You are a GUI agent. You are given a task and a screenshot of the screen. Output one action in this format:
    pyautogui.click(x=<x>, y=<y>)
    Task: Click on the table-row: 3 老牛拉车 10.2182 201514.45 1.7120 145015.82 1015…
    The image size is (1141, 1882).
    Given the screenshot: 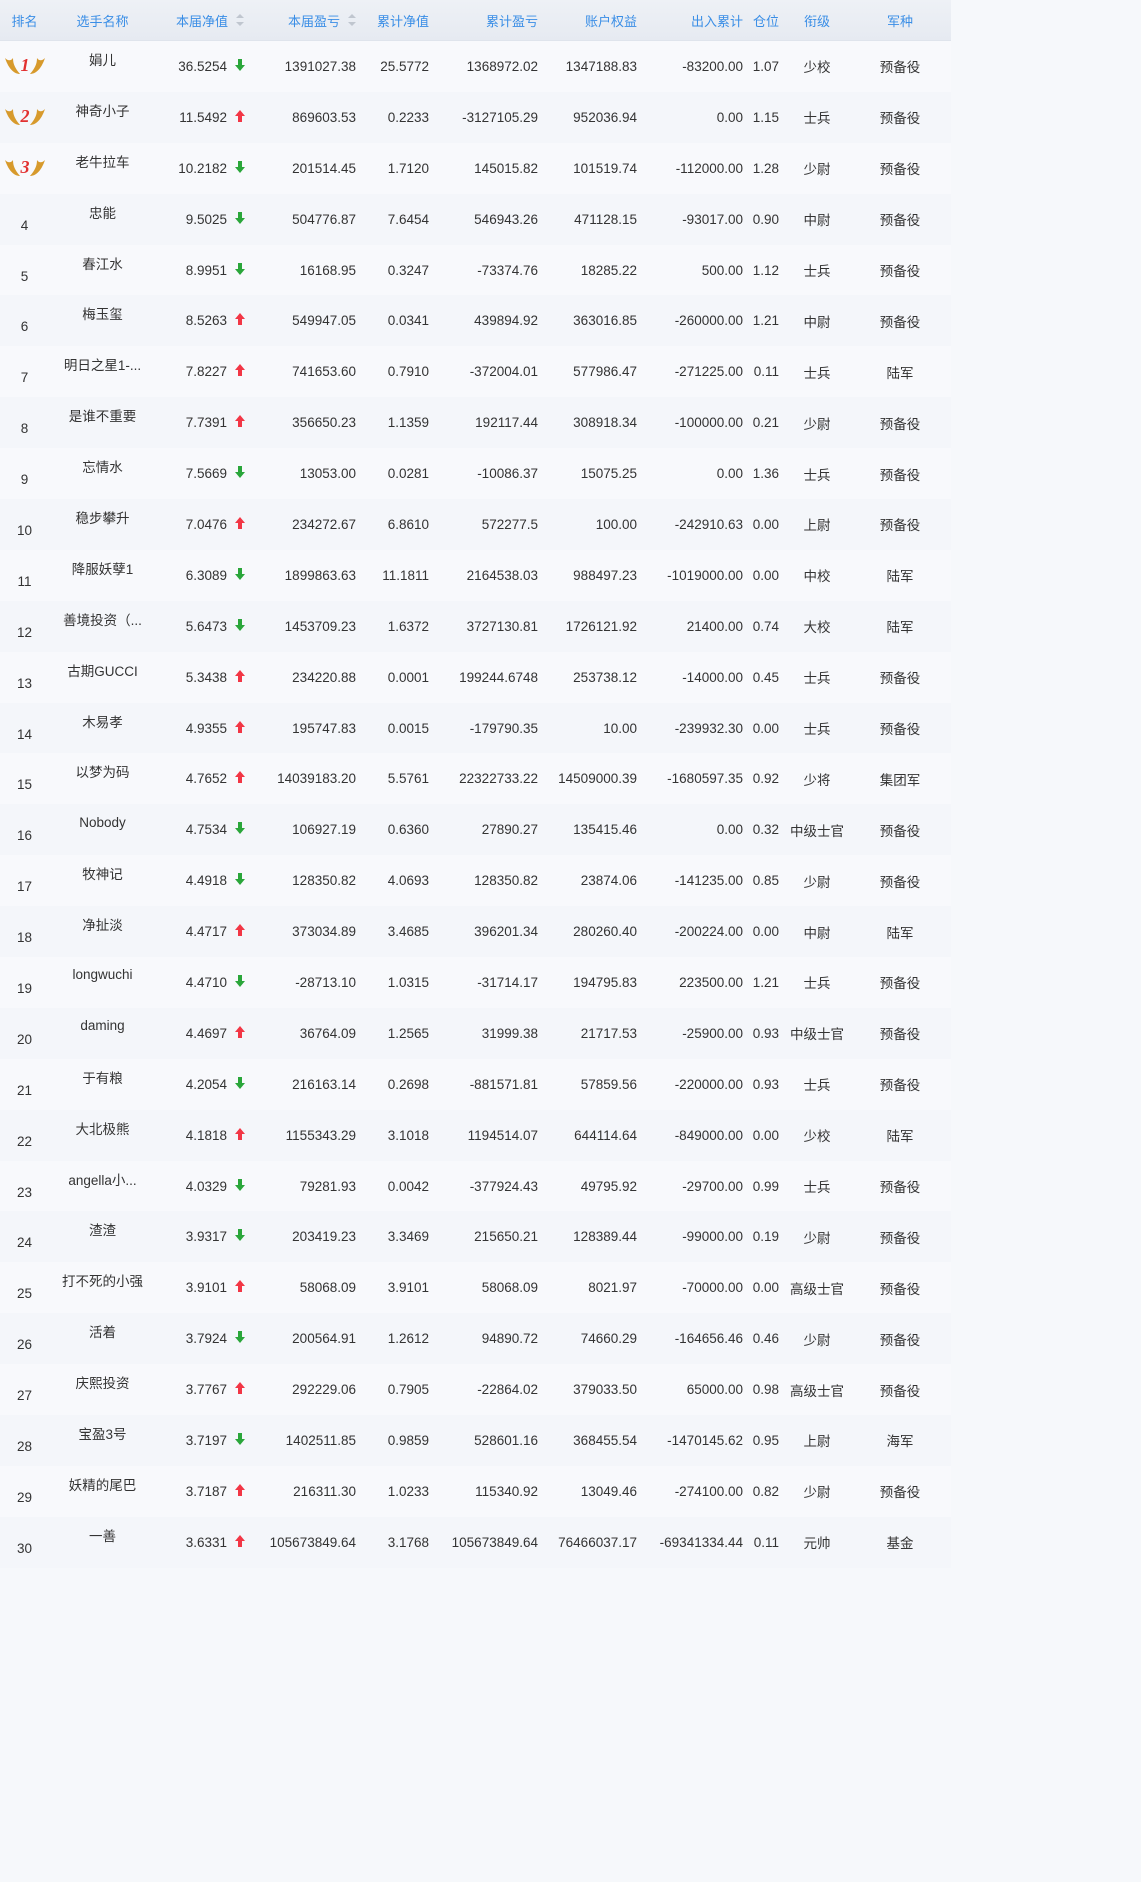 What is the action you would take?
    pyautogui.click(x=475, y=168)
    